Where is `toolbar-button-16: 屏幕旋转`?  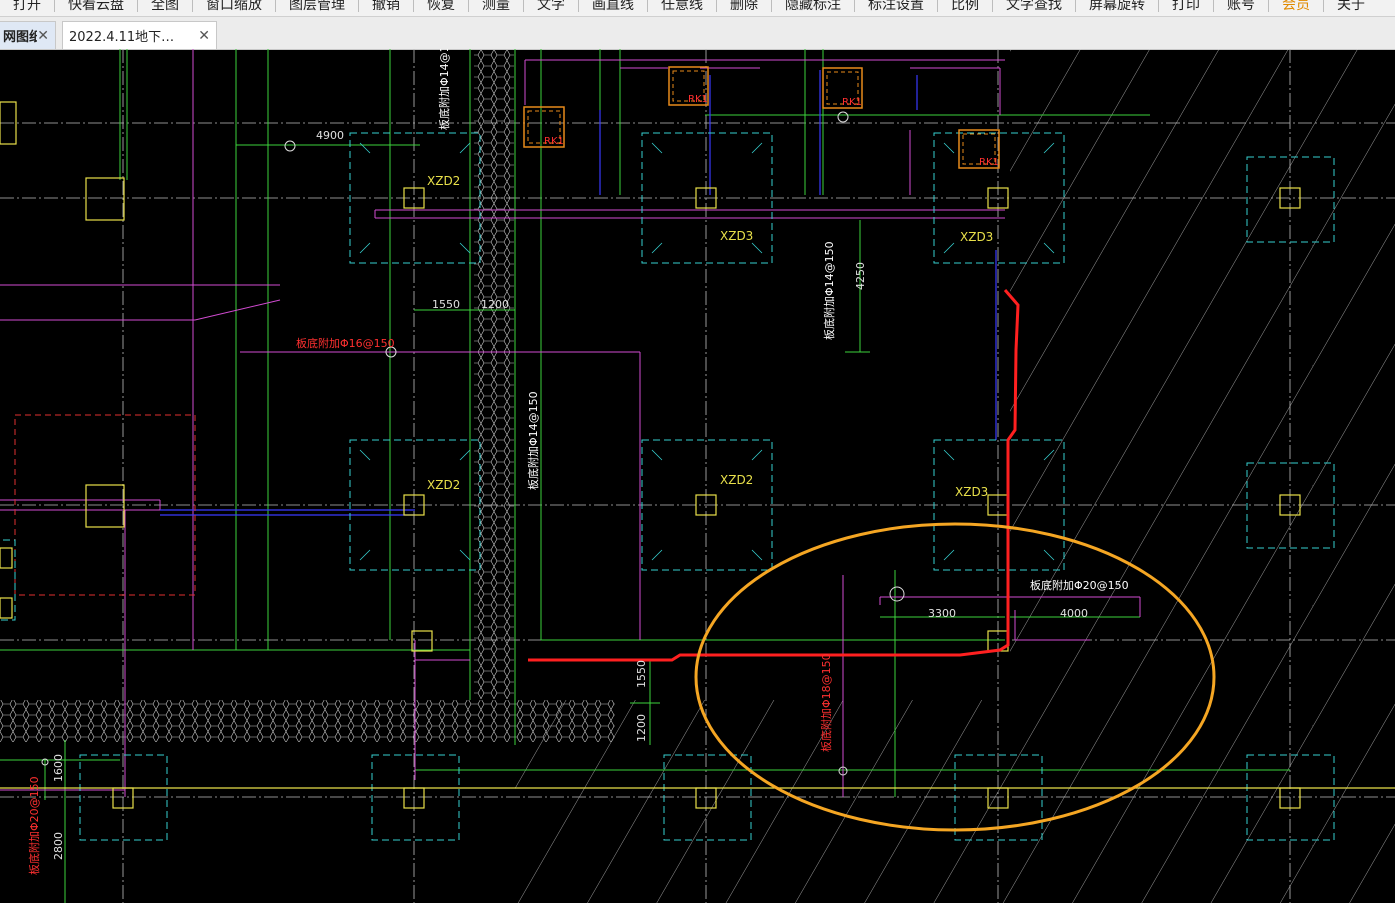 toolbar-button-16: 屏幕旋转 is located at coordinates (1117, 8).